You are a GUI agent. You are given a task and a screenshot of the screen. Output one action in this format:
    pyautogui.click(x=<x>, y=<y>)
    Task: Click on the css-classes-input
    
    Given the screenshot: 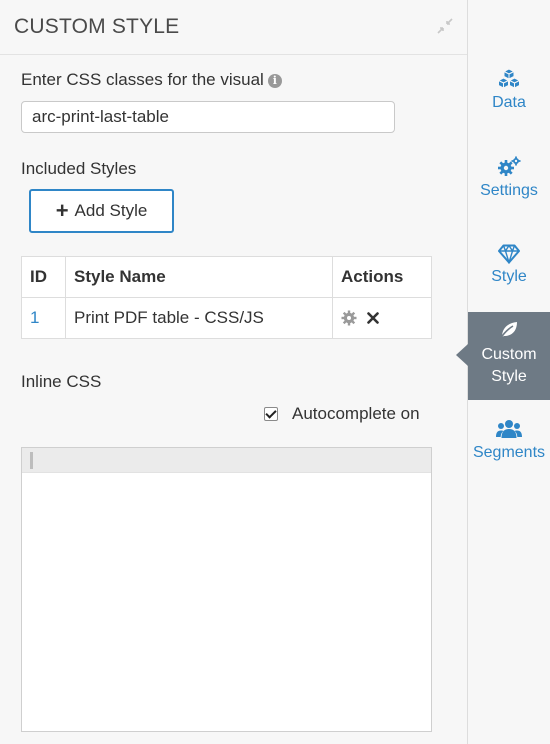 What is the action you would take?
    pyautogui.click(x=208, y=117)
    